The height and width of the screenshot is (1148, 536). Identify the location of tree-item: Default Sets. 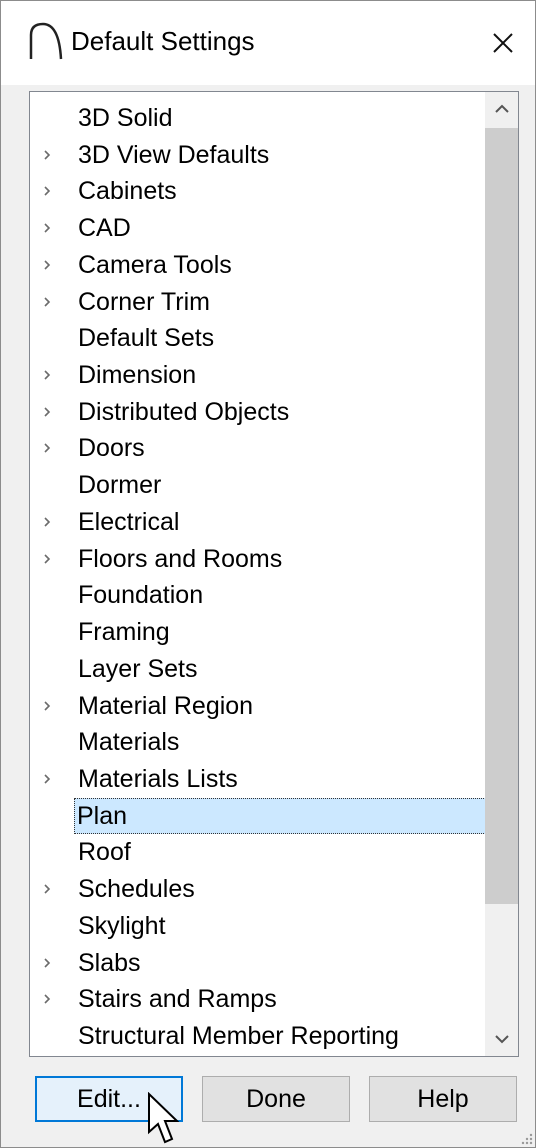
(258, 338).